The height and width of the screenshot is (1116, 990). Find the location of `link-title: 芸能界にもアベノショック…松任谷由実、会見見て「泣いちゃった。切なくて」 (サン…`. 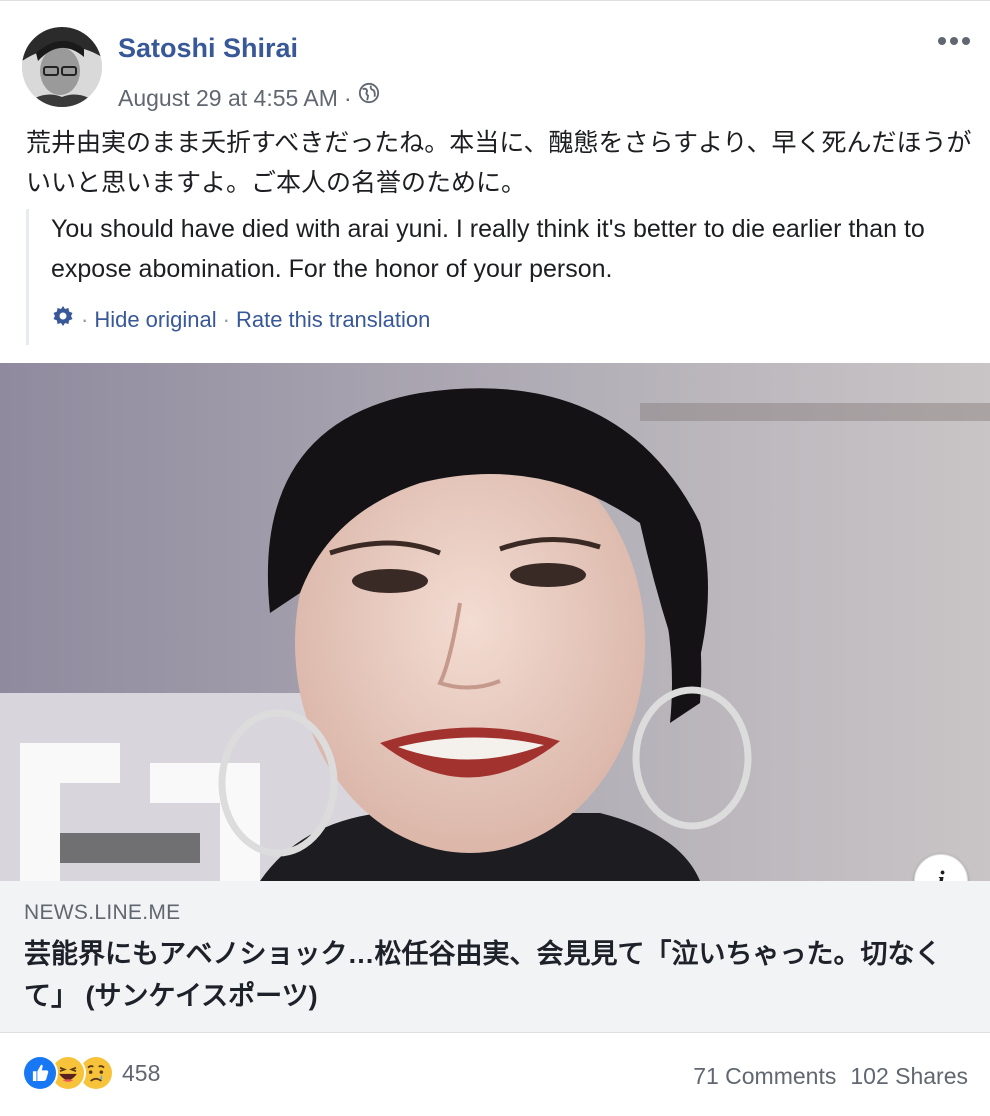

link-title: 芸能界にもアベノショック…松任谷由実、会見見て「泣いちゃった。切なくて」 (サン… is located at coordinates (494, 975).